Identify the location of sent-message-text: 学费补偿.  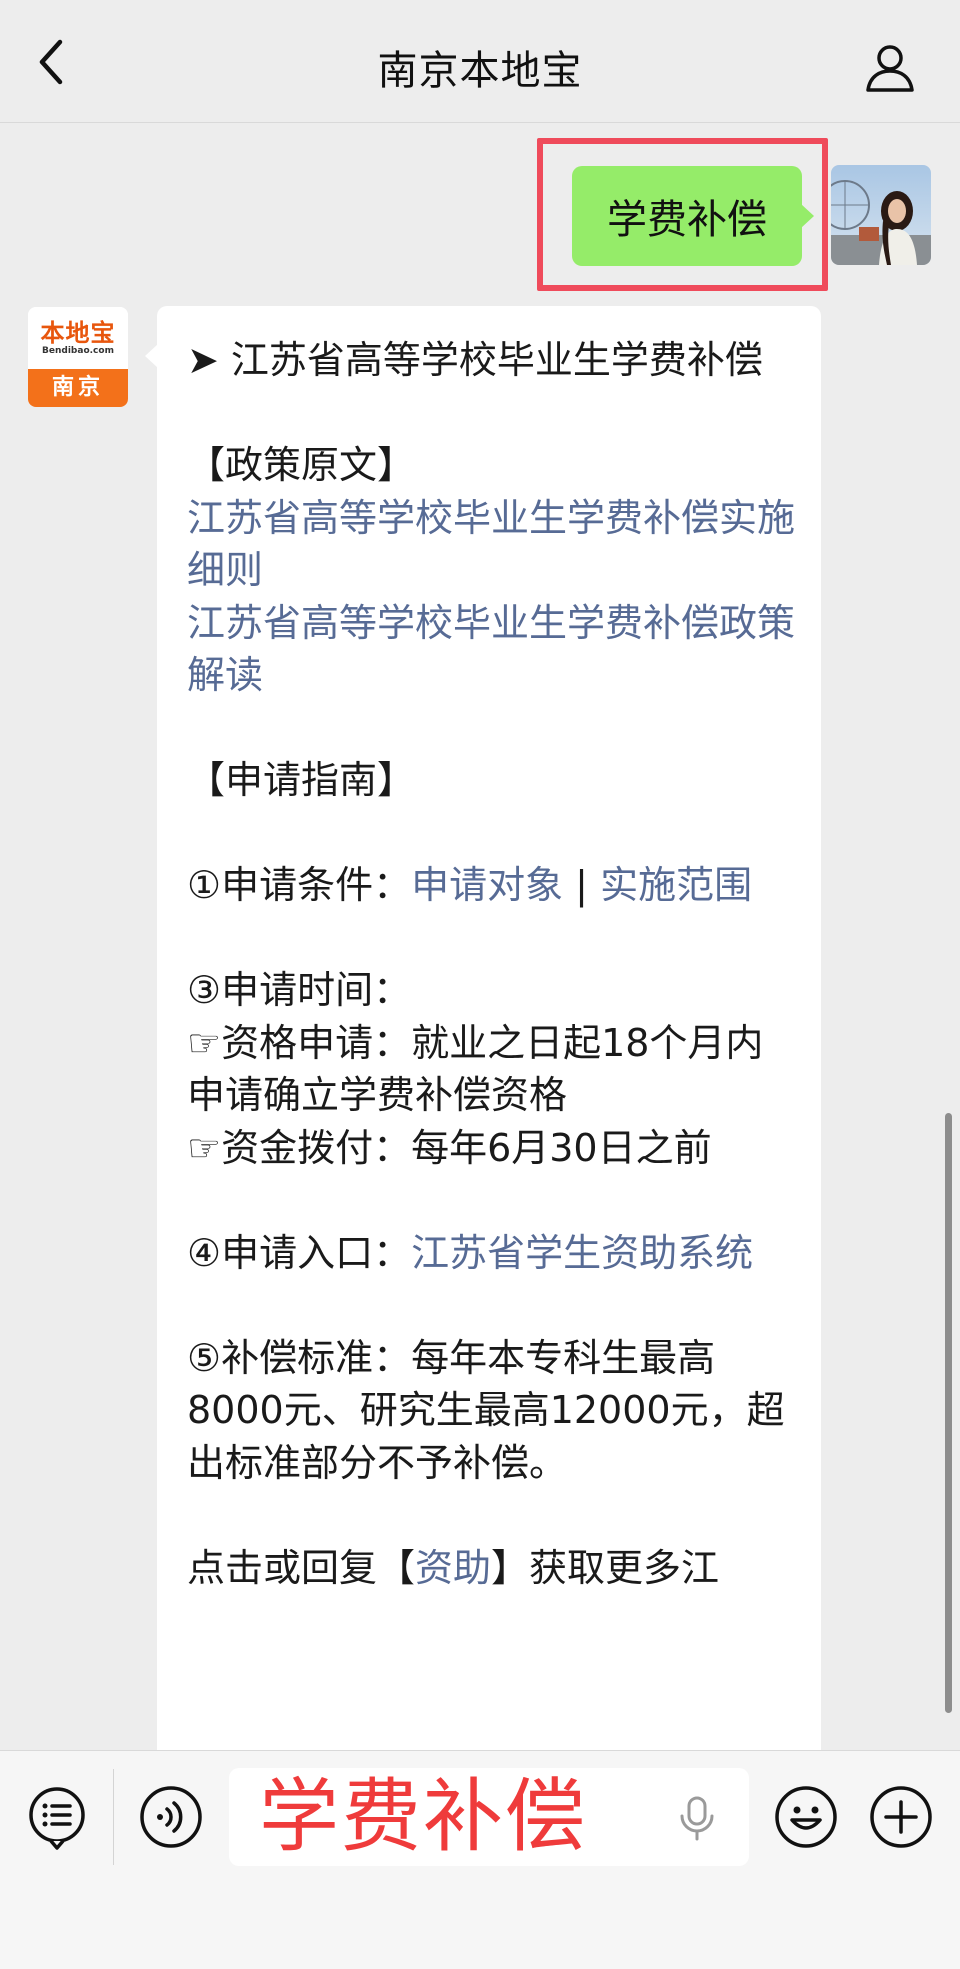
(687, 220).